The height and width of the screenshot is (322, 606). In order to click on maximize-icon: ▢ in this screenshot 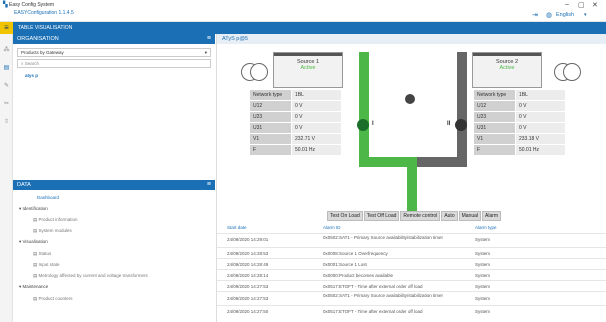, I will do `click(581, 5)`.